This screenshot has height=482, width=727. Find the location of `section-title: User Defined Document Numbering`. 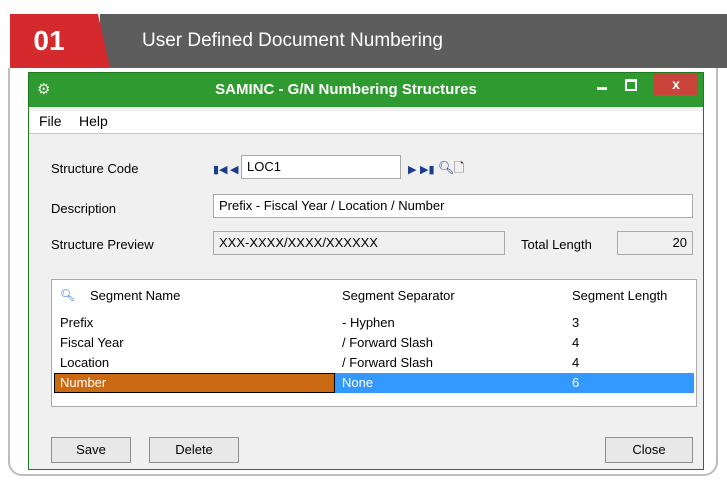

section-title: User Defined Document Numbering is located at coordinates (292, 40).